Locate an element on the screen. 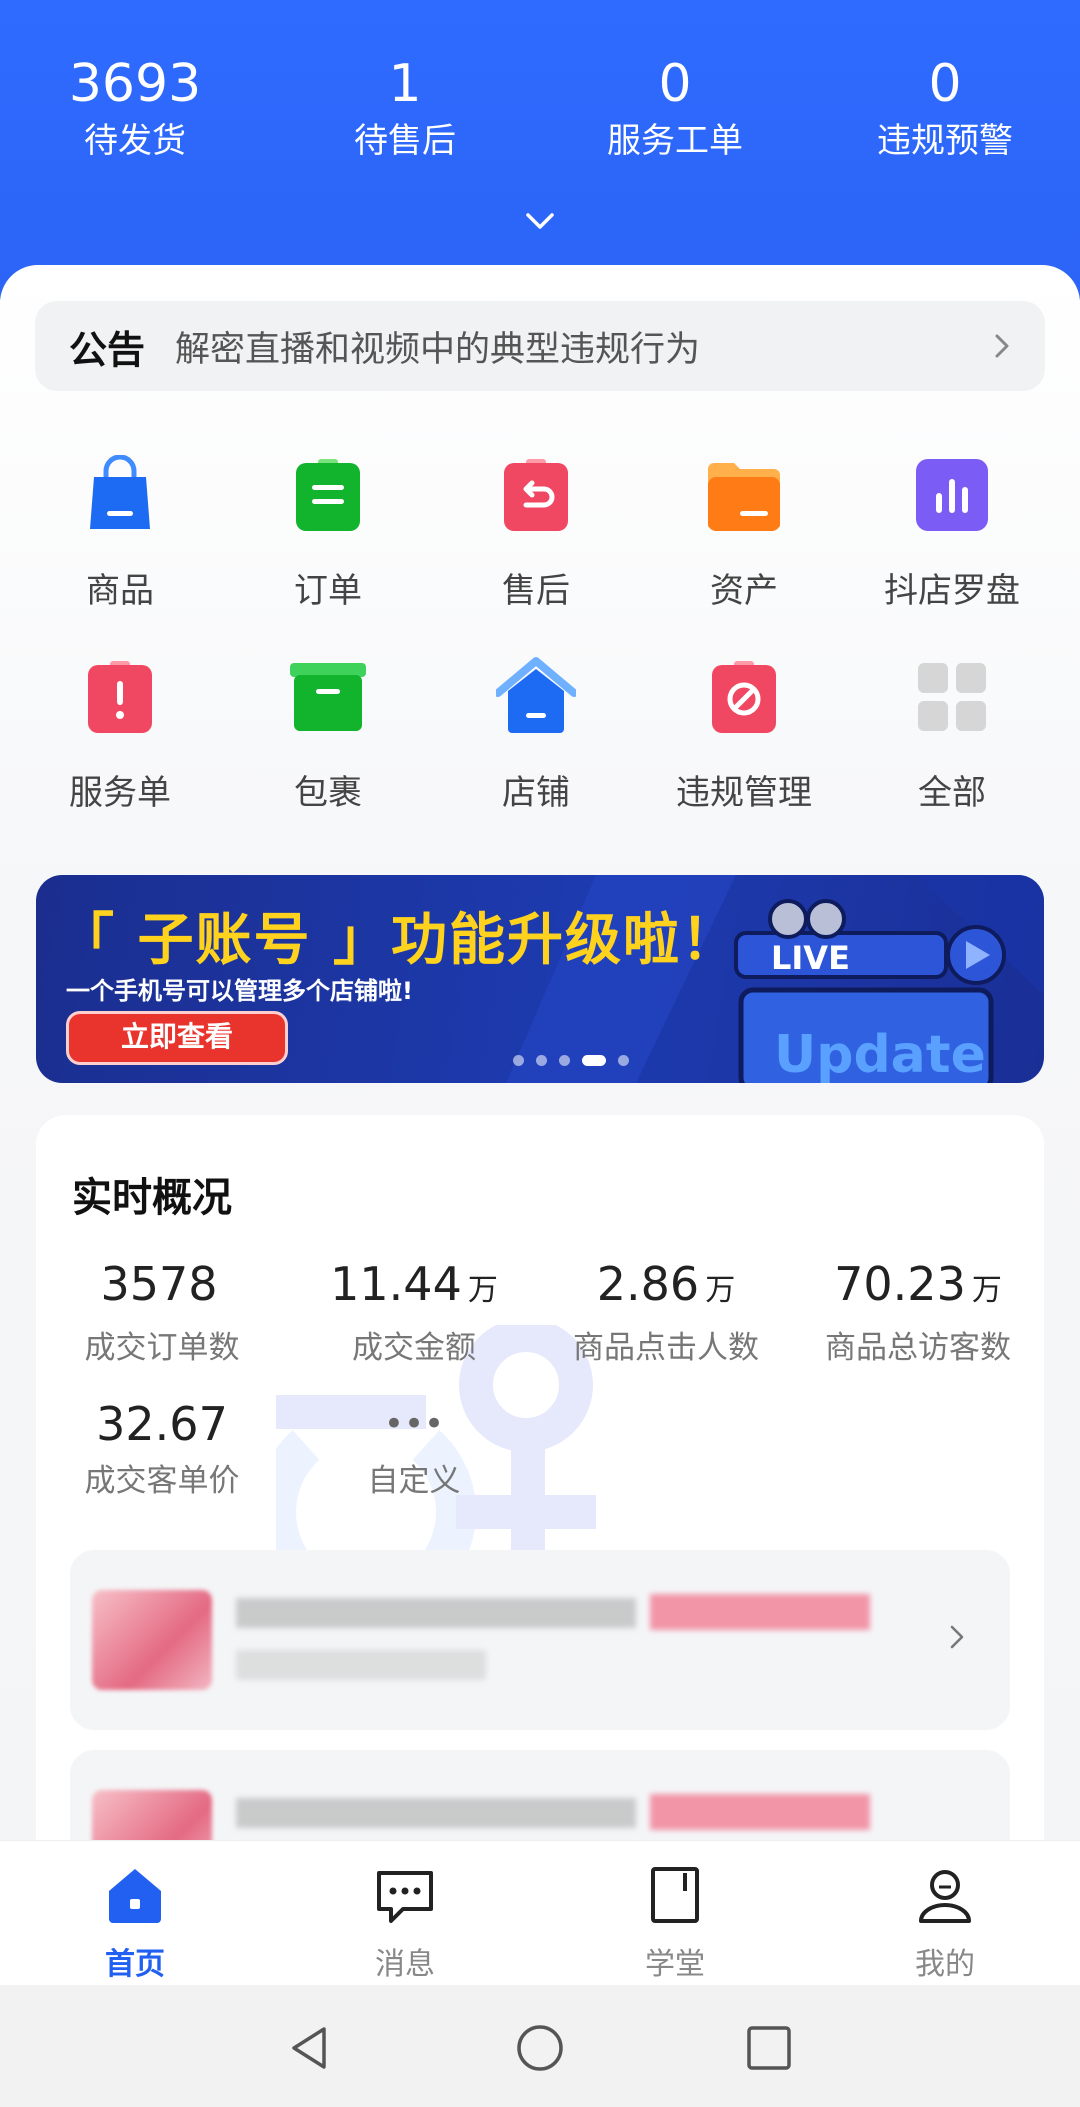 The image size is (1080, 2107). stat-pending-aftersale: 1 待售后 is located at coordinates (405, 108).